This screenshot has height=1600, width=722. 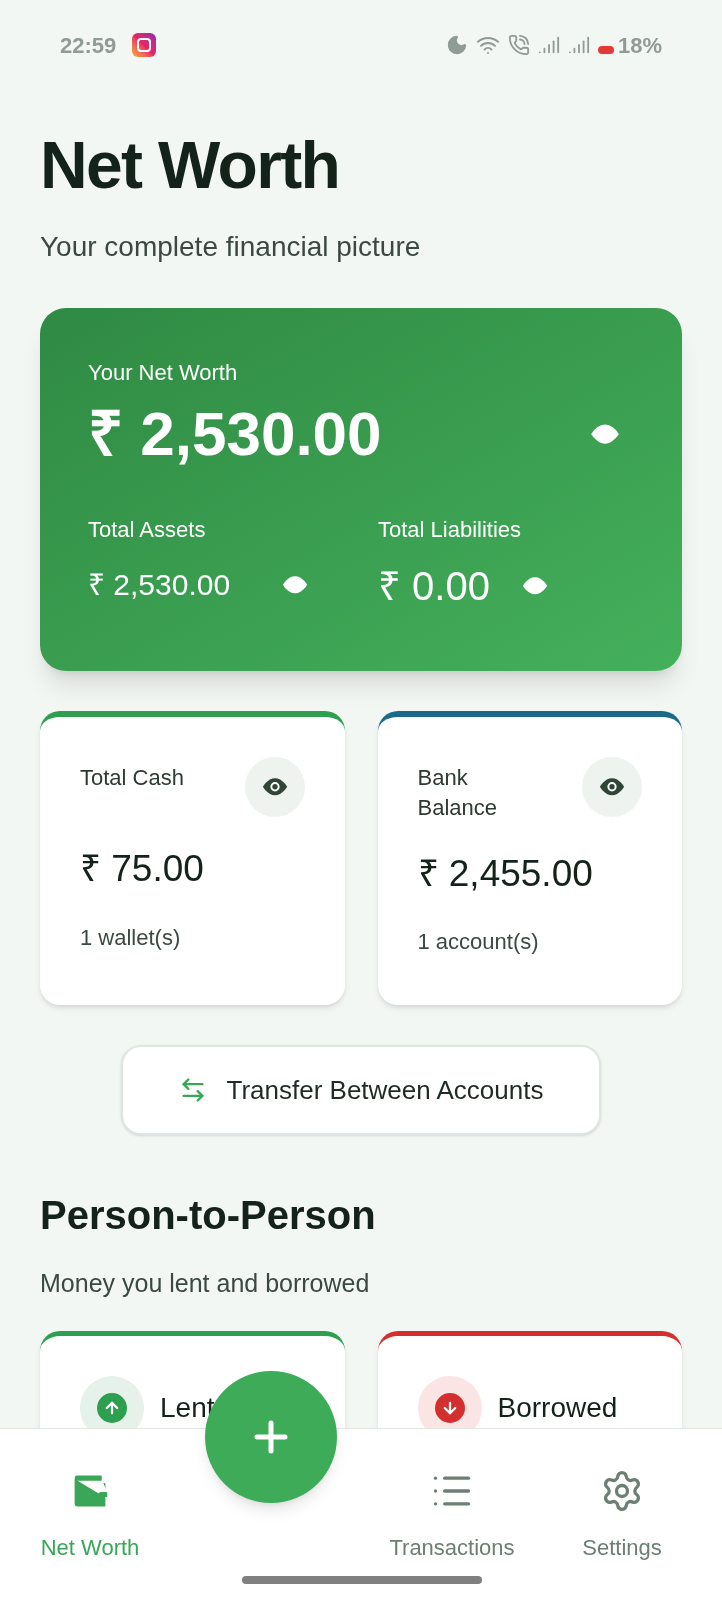 I want to click on assets-label: Total Assets, so click(x=147, y=530).